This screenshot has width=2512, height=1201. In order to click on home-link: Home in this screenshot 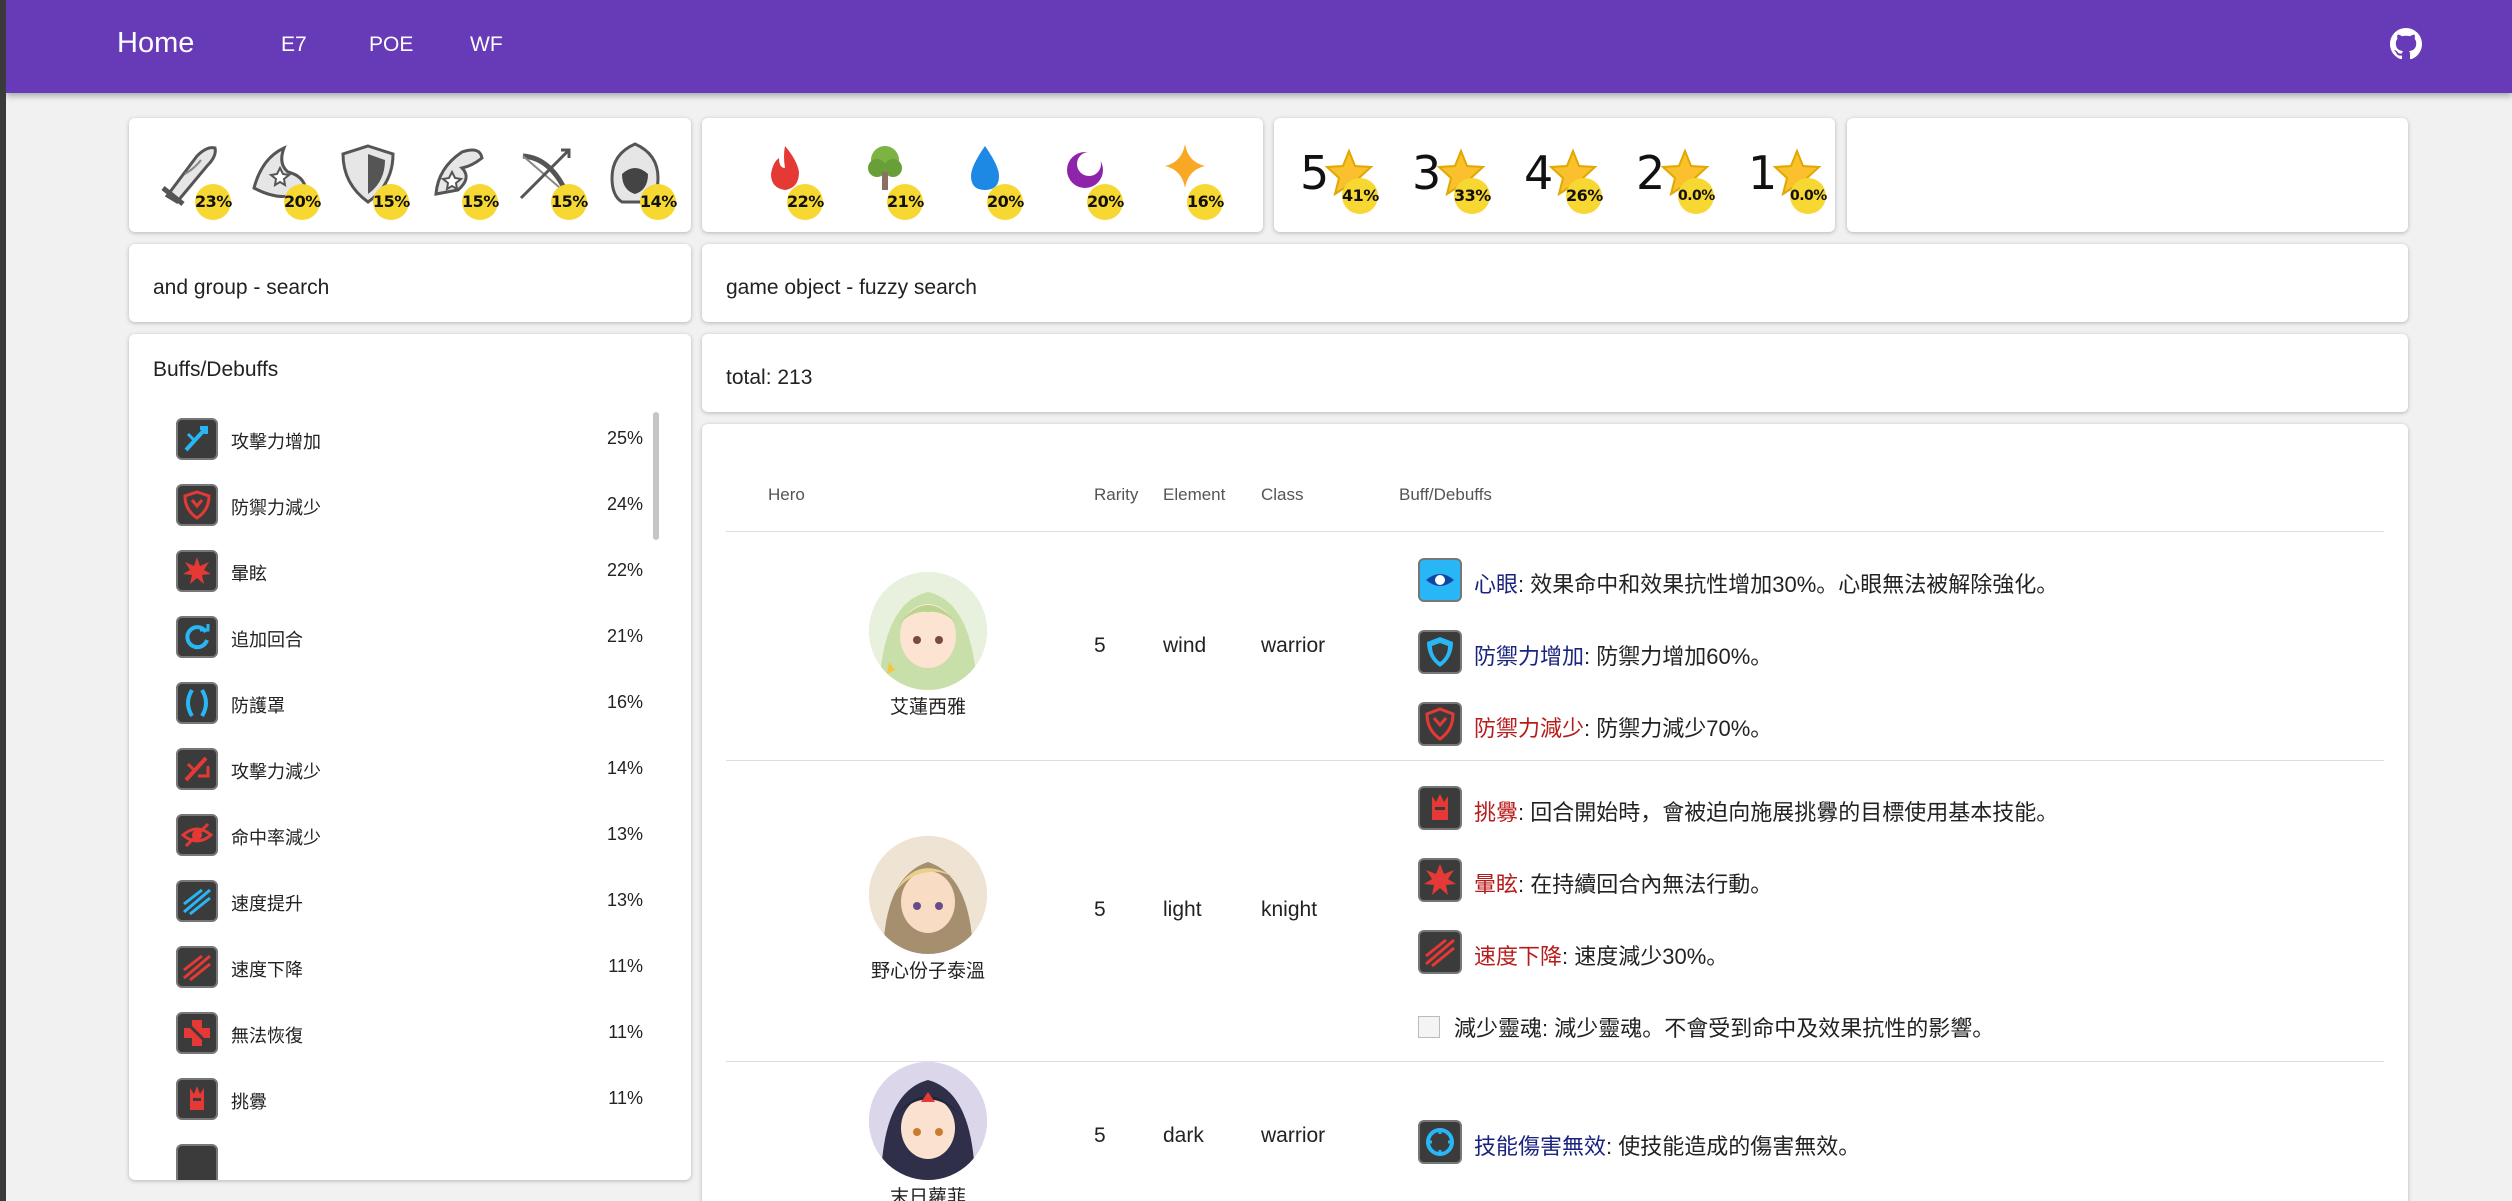, I will do `click(155, 43)`.